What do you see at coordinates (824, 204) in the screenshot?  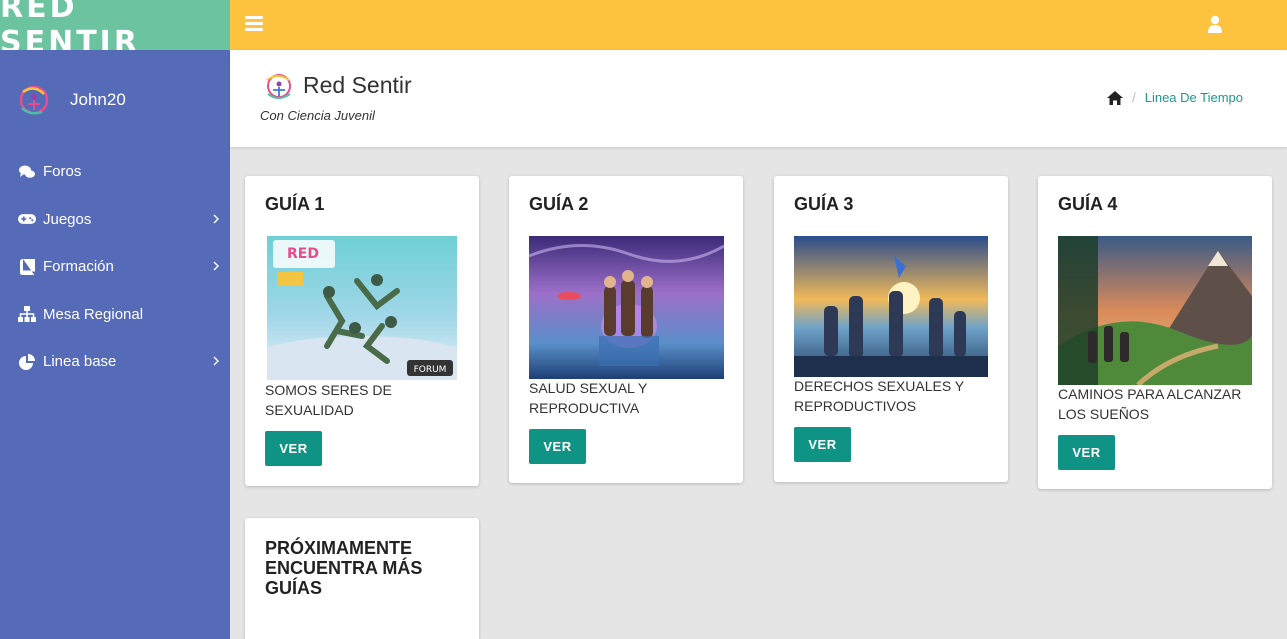 I see `guide-title: GUÍA 3` at bounding box center [824, 204].